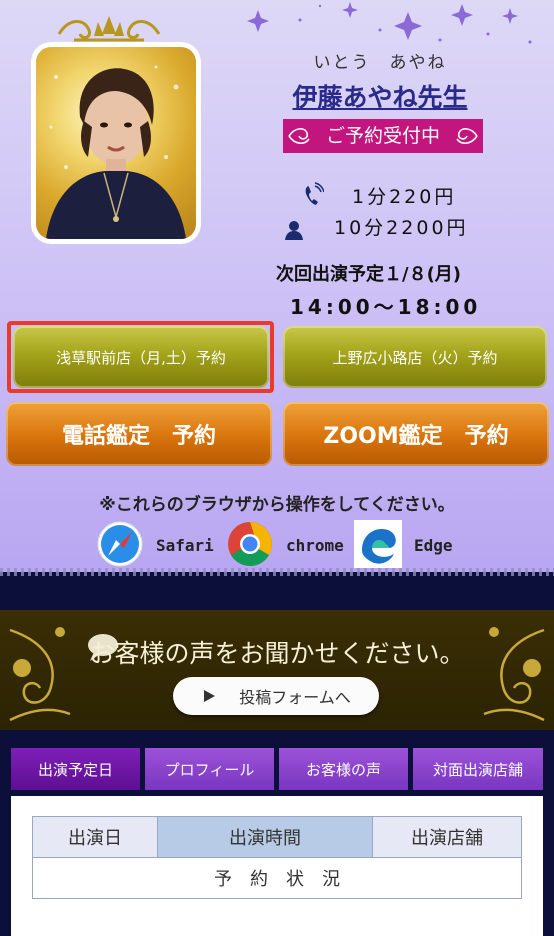 The width and height of the screenshot is (554, 936). I want to click on schedule-table: 出演日 出演時間 出演店舗 予 約 状 況, so click(277, 857).